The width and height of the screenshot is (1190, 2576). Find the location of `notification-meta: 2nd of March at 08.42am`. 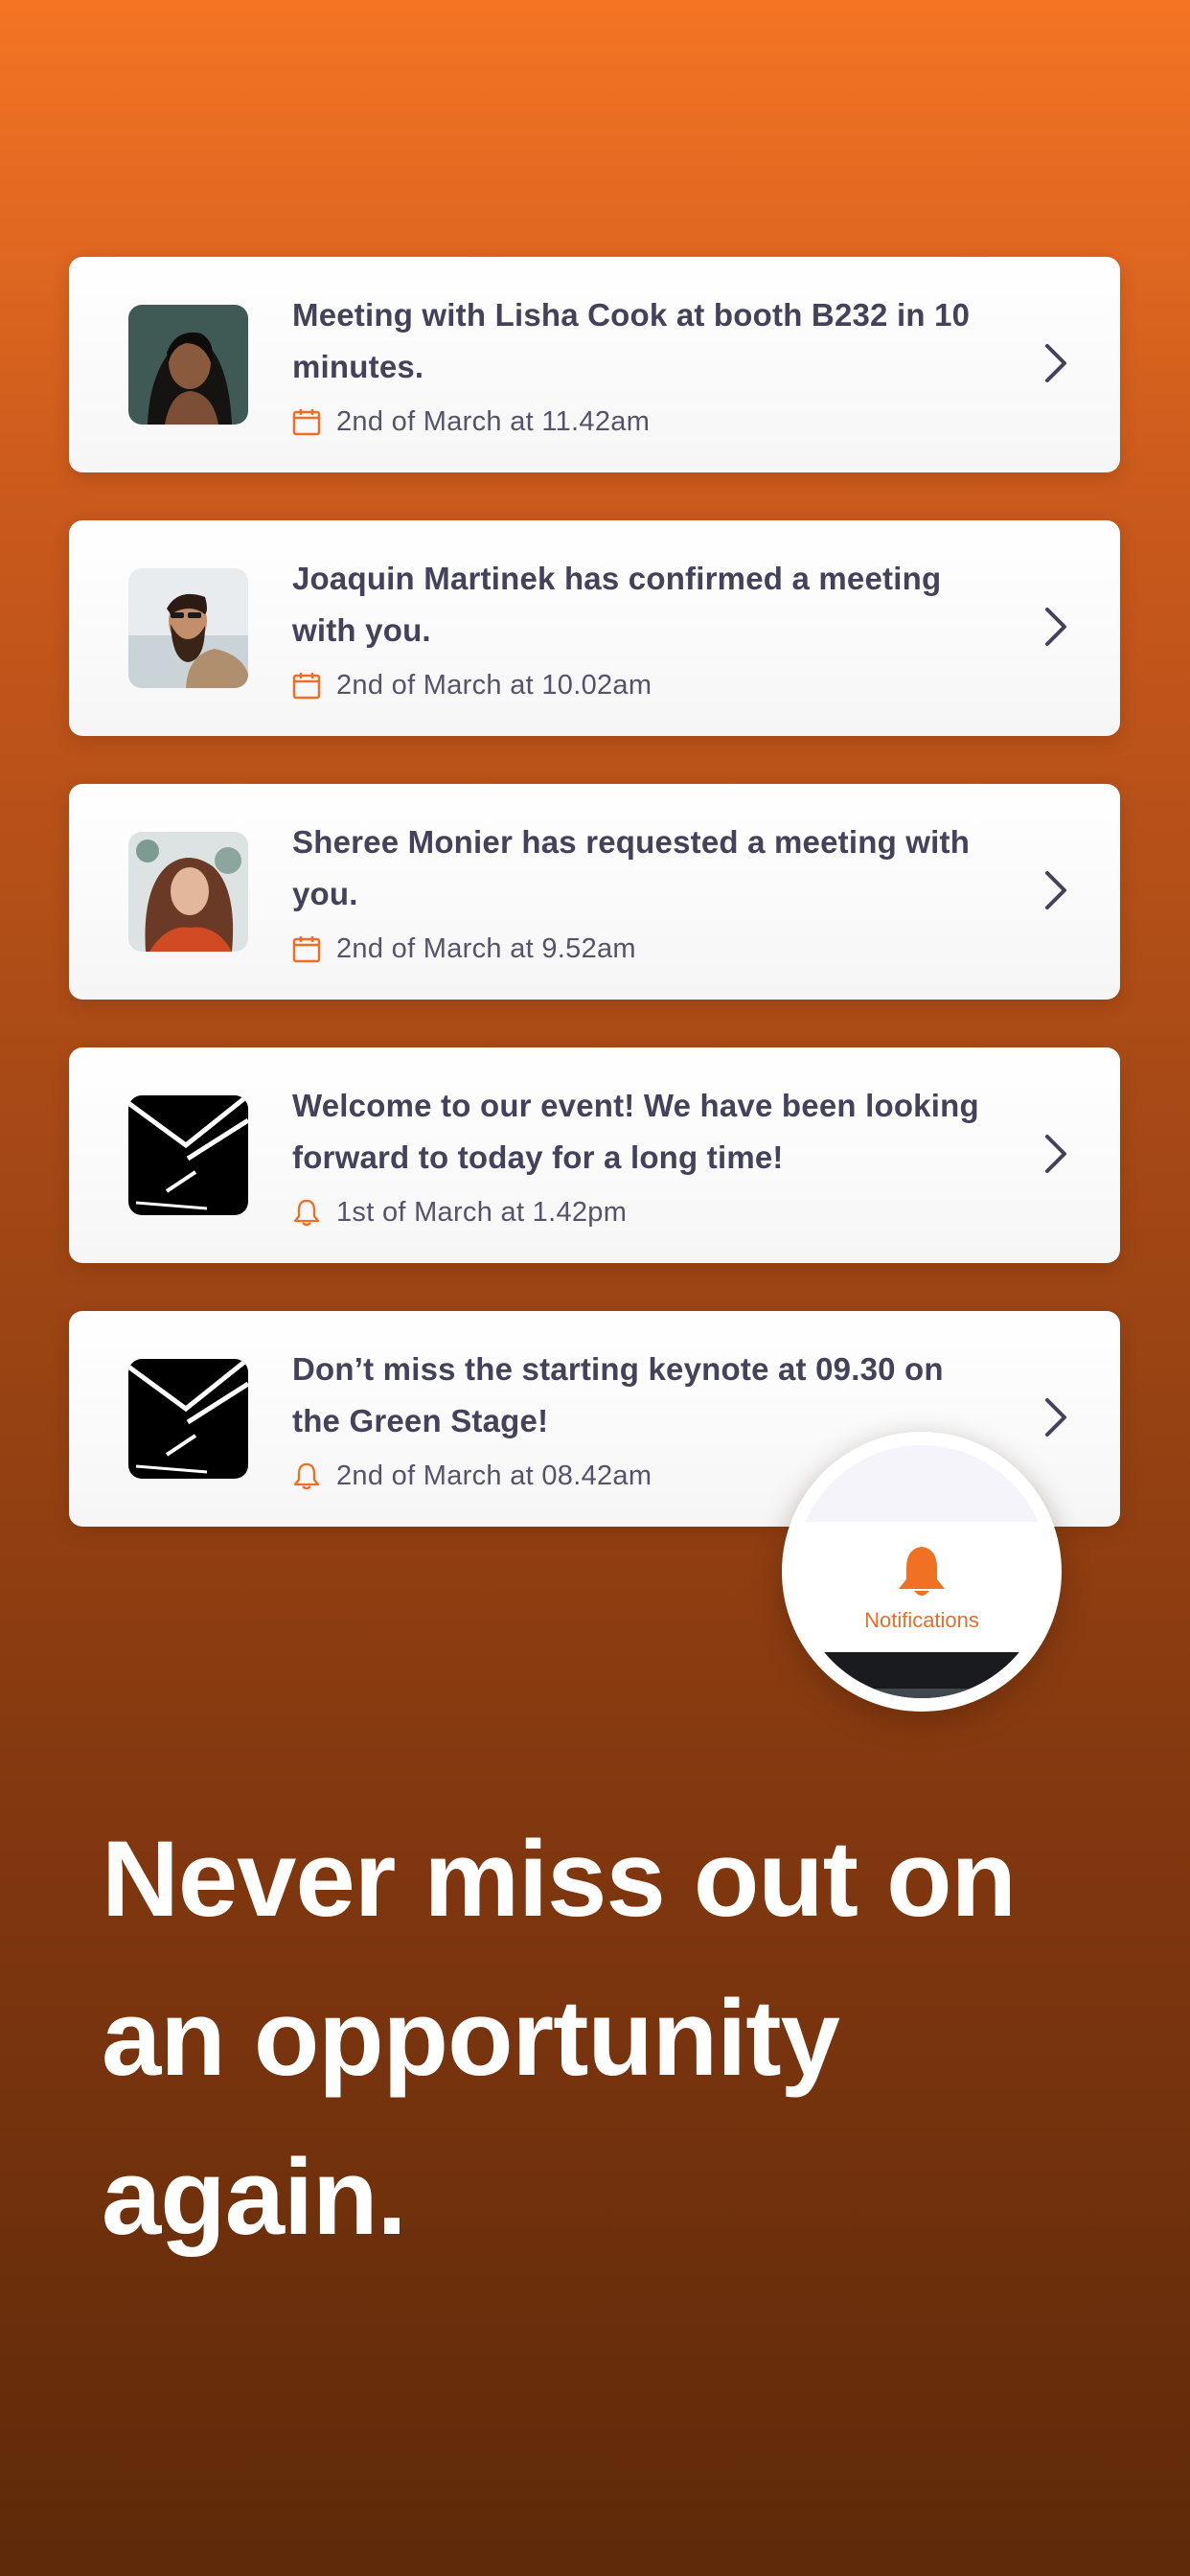

notification-meta: 2nd of March at 08.42am is located at coordinates (472, 1476).